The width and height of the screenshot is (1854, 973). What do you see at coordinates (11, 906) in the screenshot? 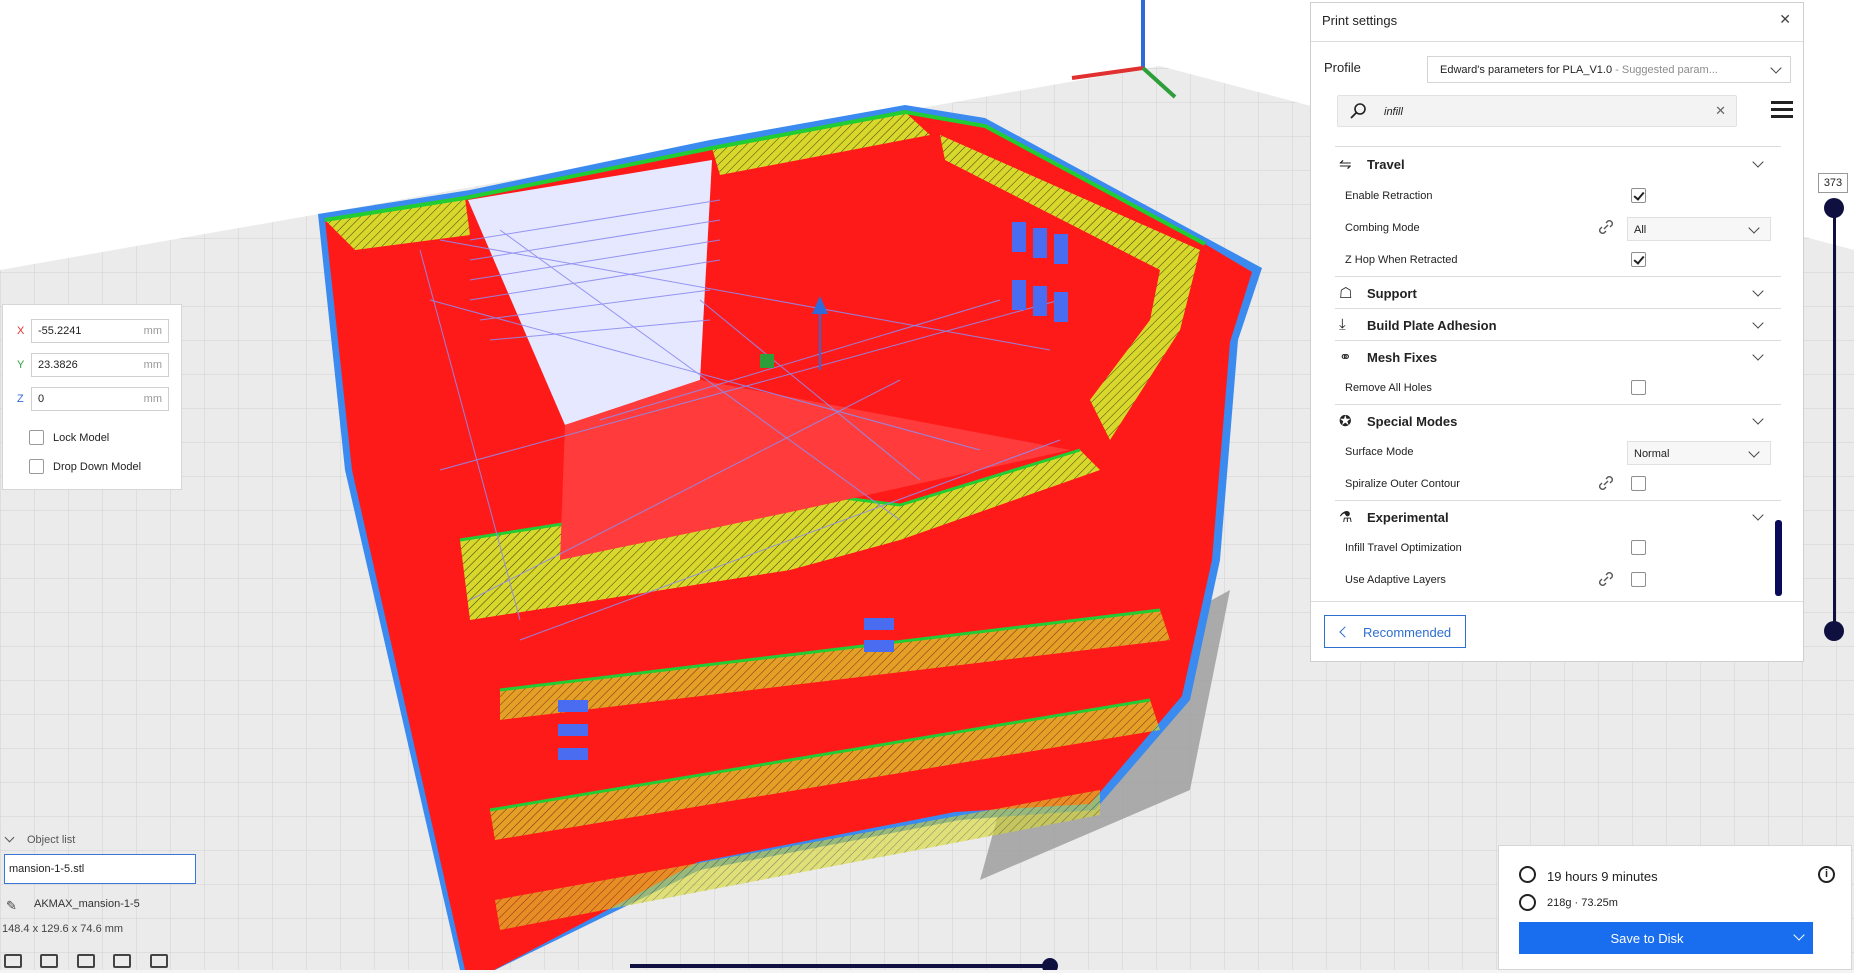
I see `pencil-icon: ✎` at bounding box center [11, 906].